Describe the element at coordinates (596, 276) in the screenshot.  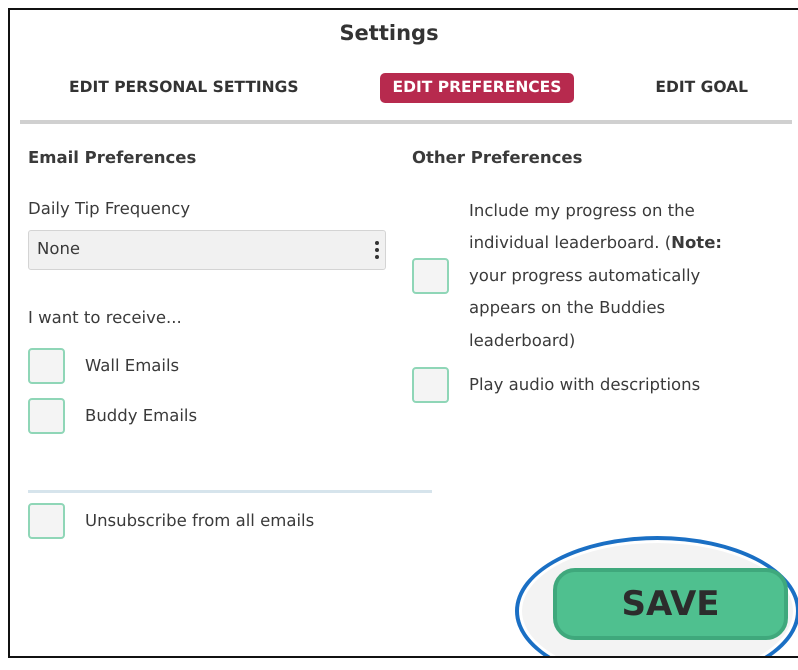
I see `checkbox-label: Include my progress on the individual leaderboard. (Note: your progress automatically appears on the Buddies leaderboard)` at that location.